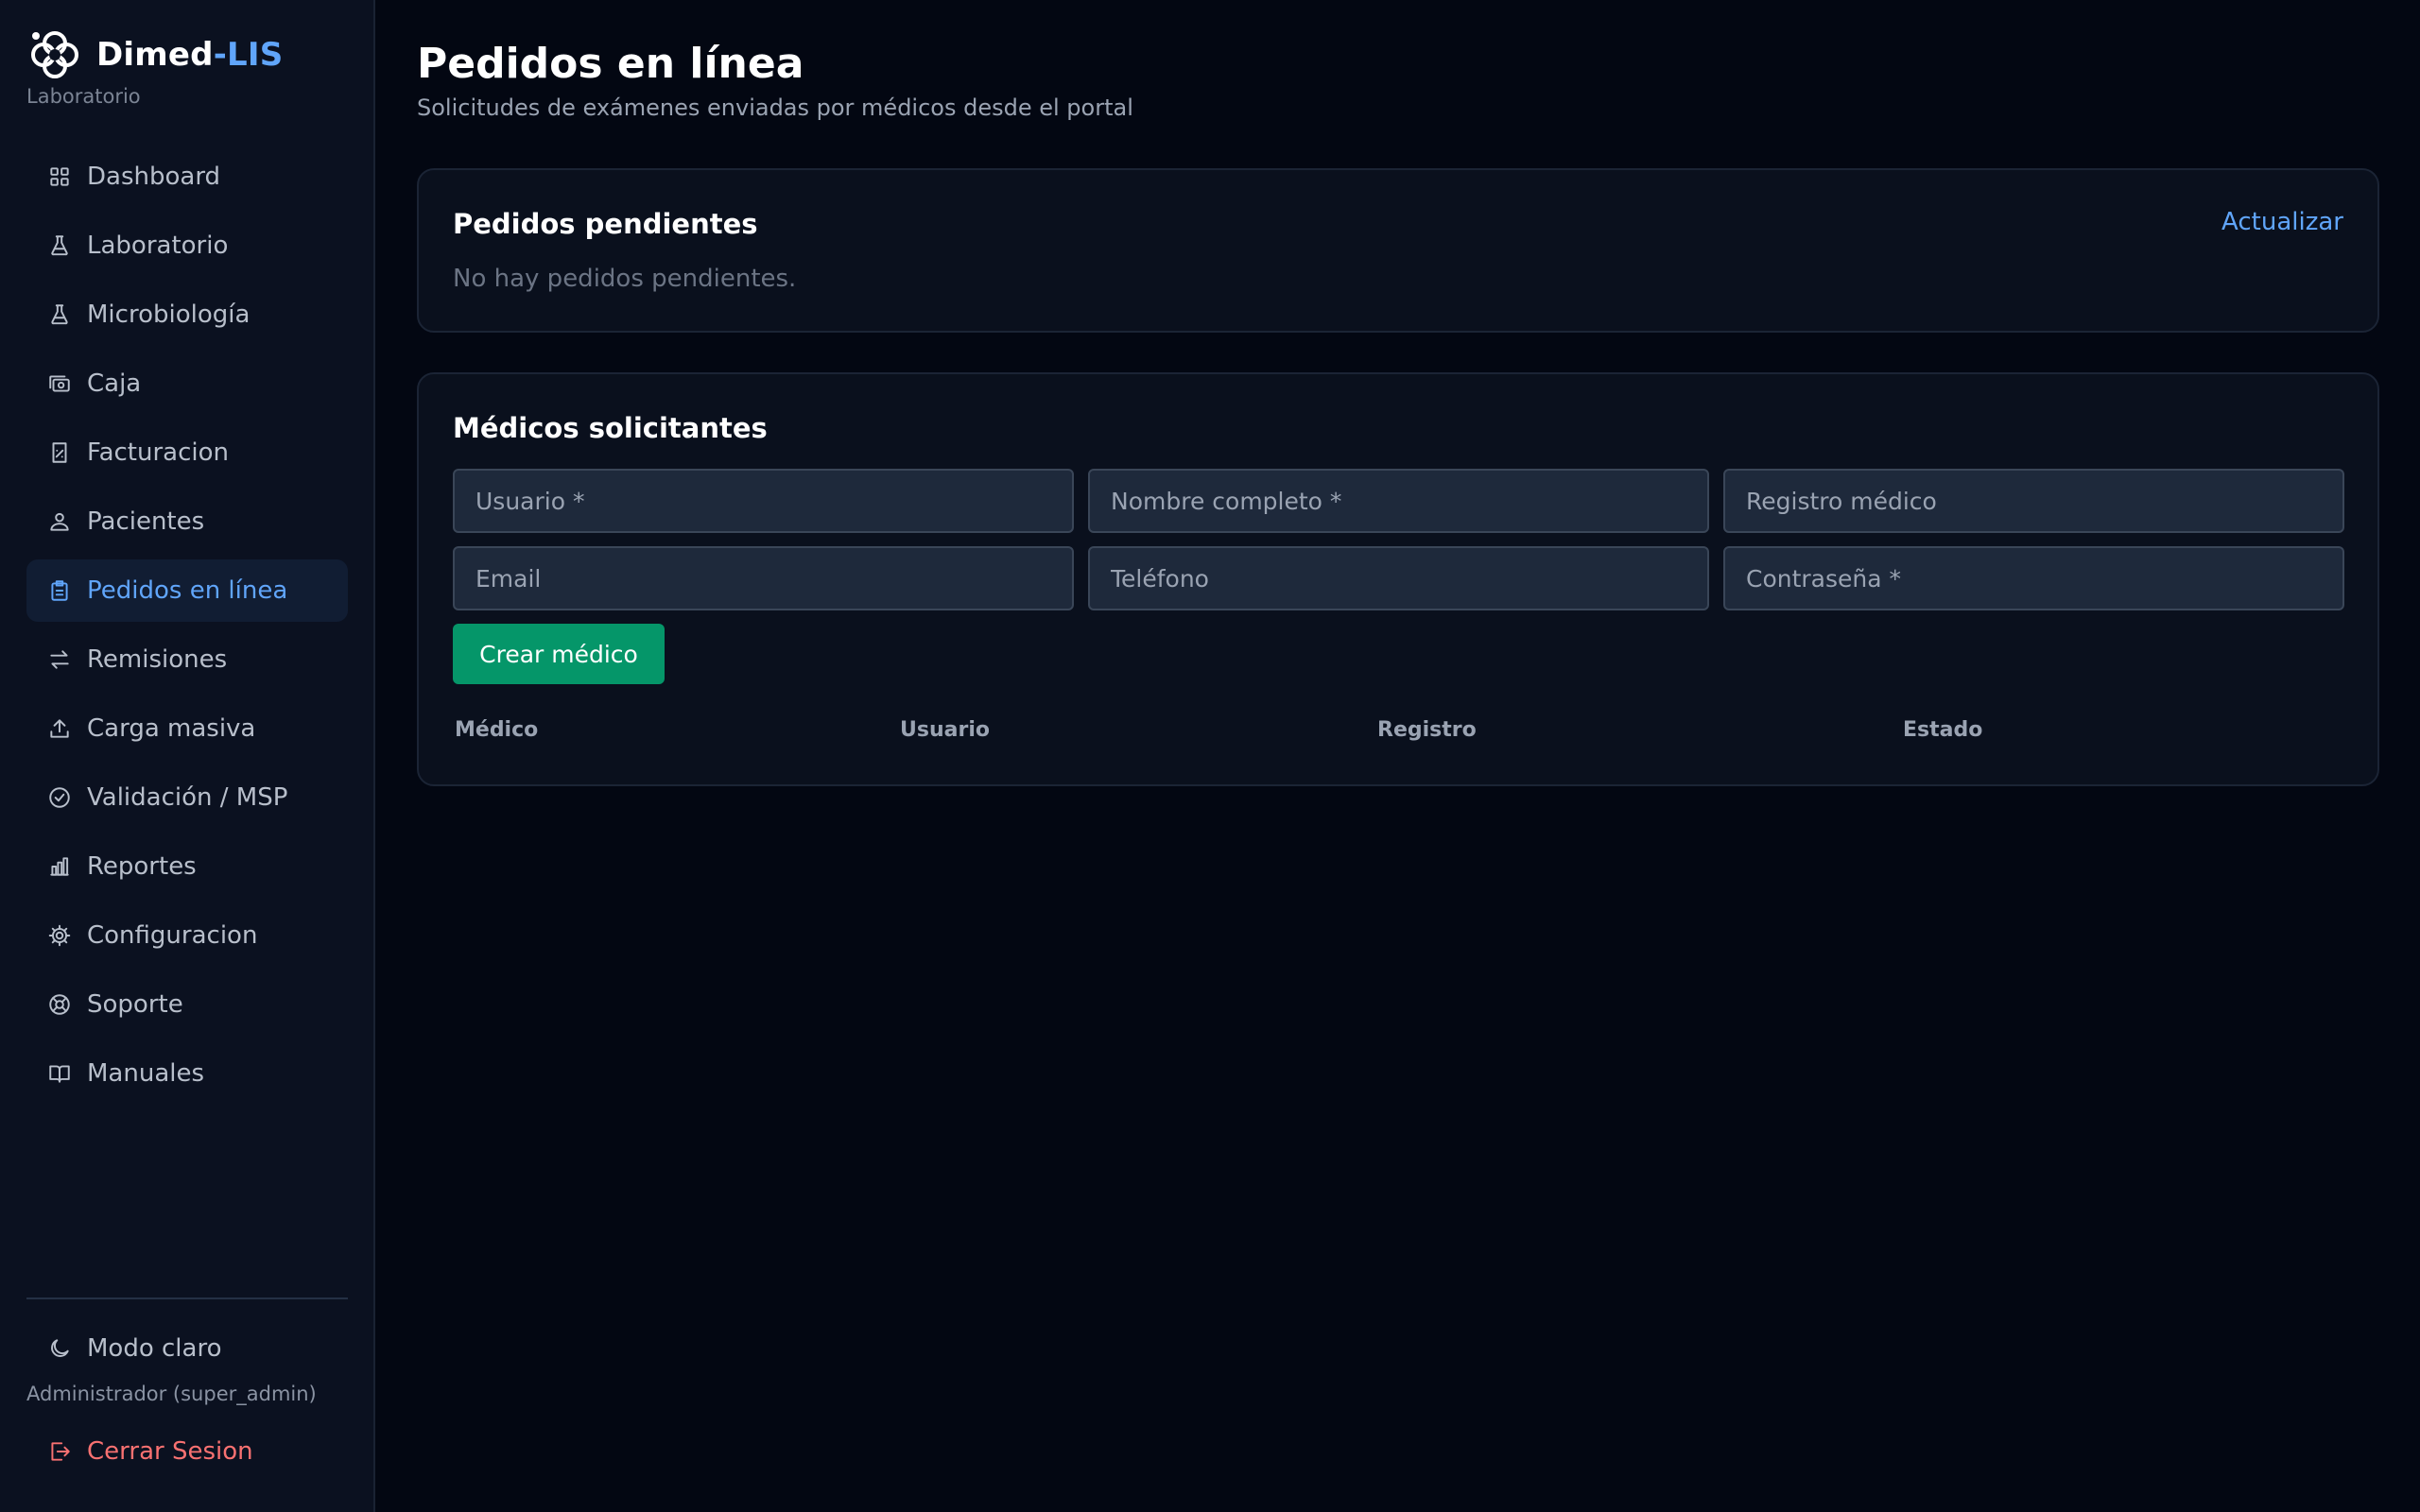 This screenshot has width=2420, height=1512. What do you see at coordinates (187, 1298) in the screenshot?
I see `sidebar-divider` at bounding box center [187, 1298].